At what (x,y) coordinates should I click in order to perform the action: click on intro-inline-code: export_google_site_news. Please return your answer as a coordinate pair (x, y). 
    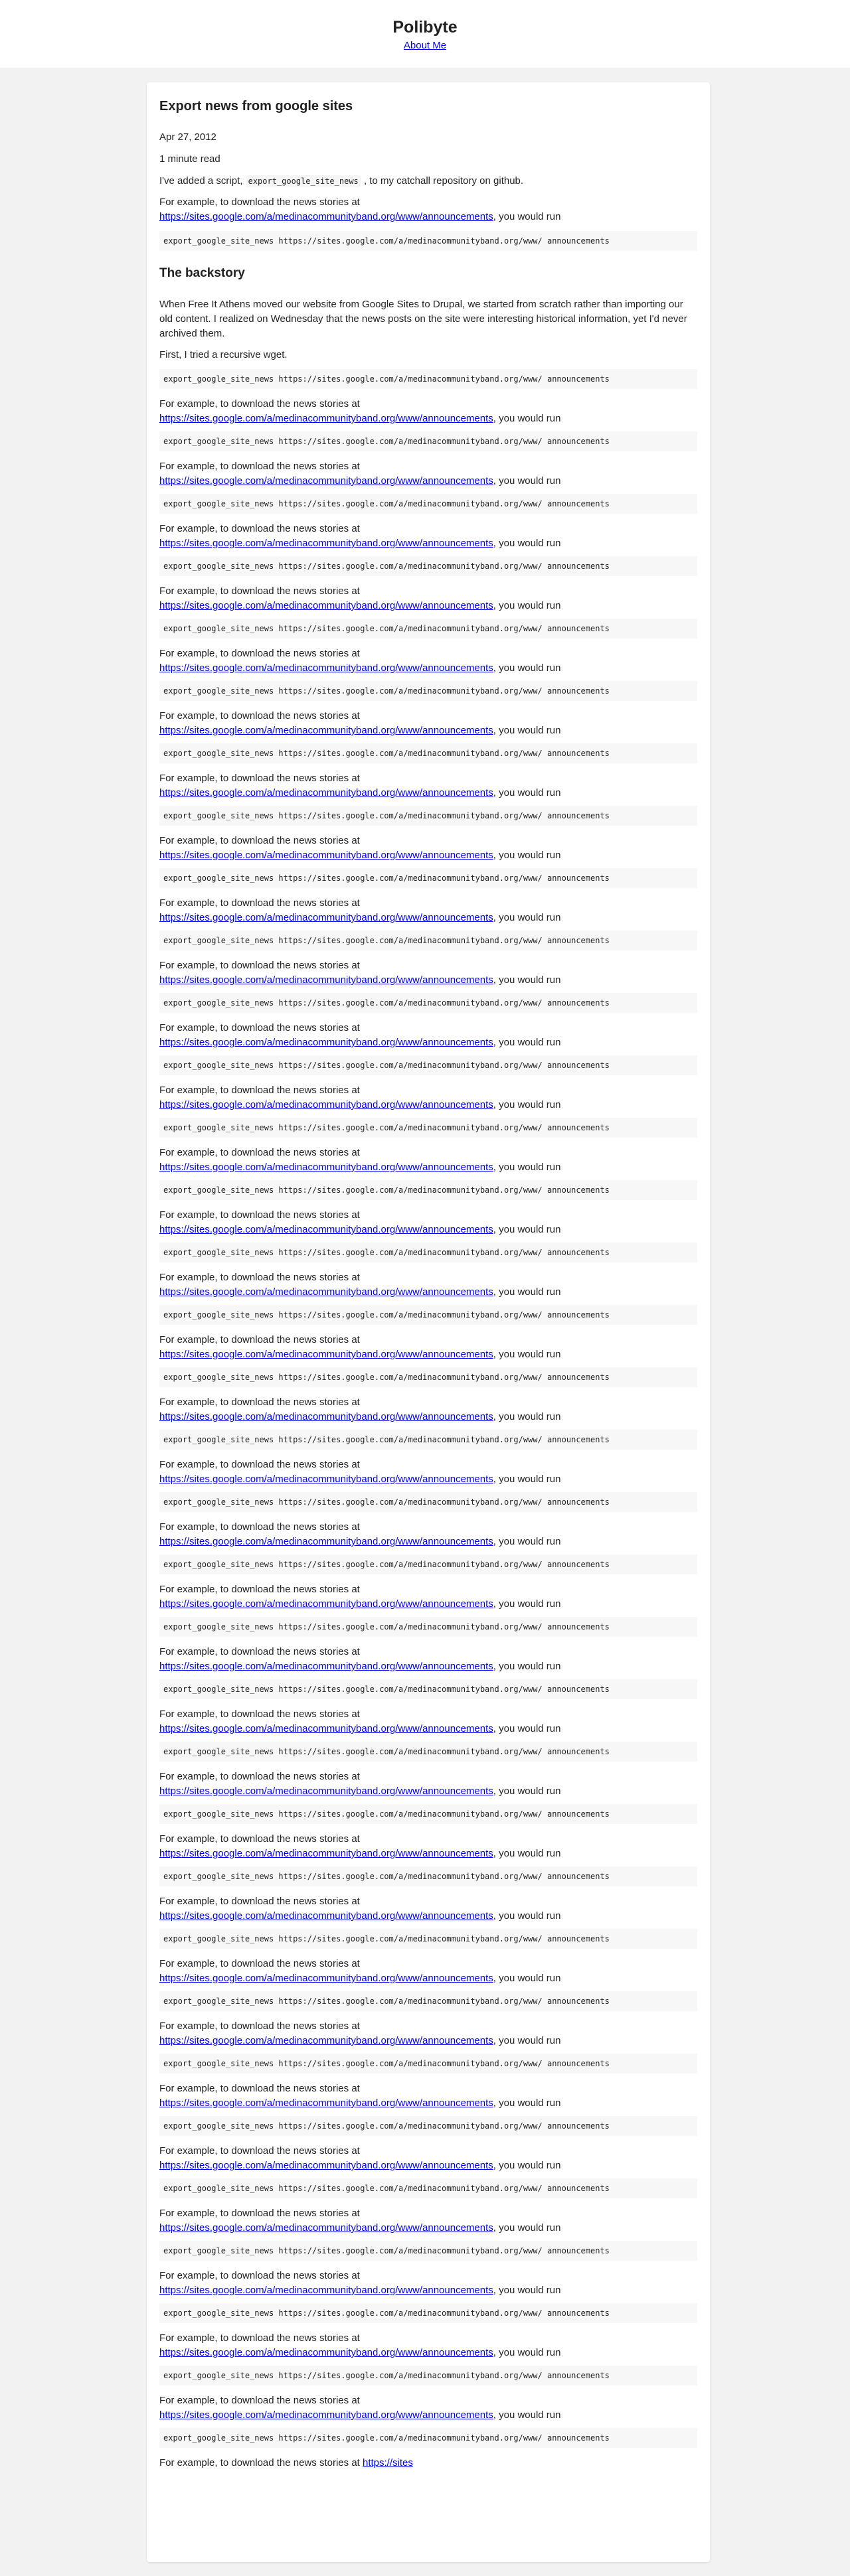
    Looking at the image, I should click on (303, 181).